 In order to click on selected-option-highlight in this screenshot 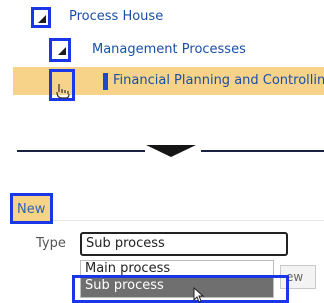, I will do `click(180, 289)`.